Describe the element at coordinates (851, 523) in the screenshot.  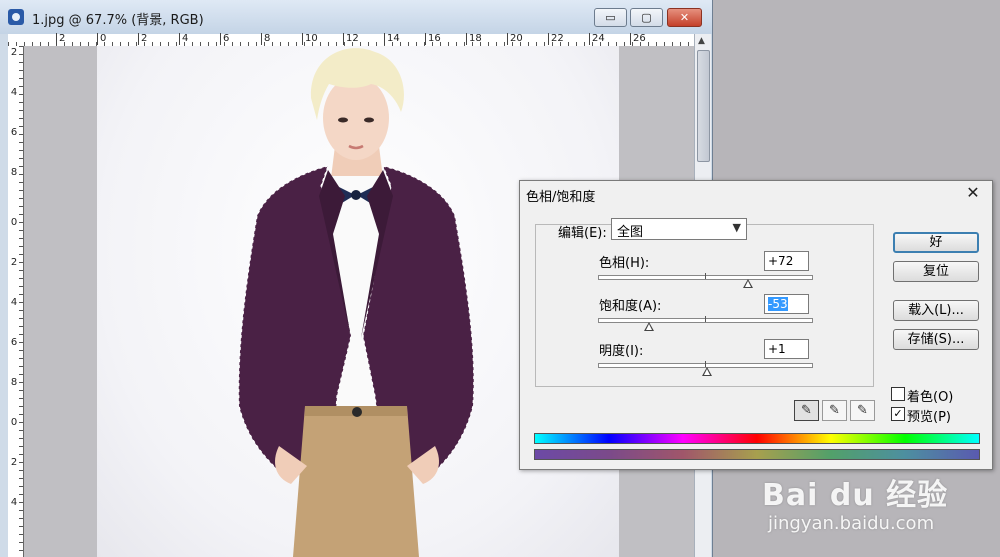
I see `watermark-url: jingyan.baidu.com` at that location.